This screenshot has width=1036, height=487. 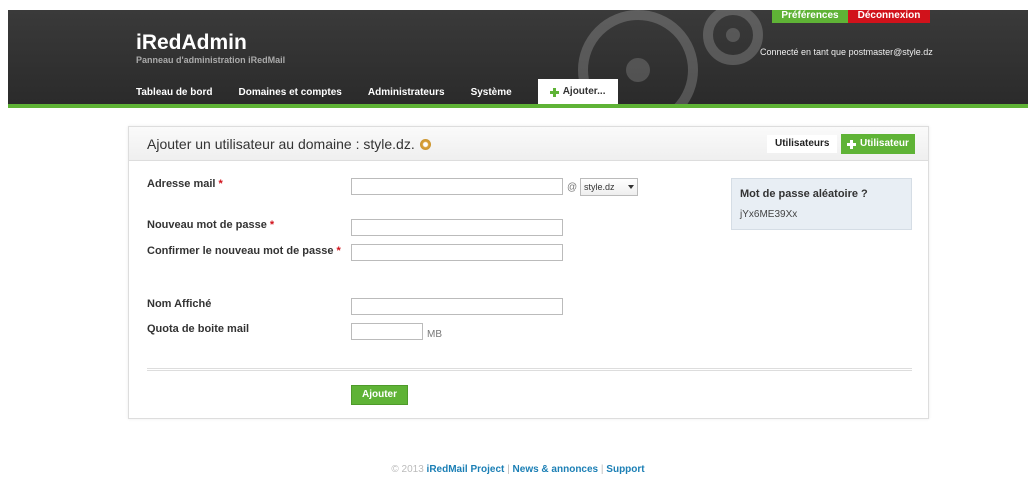 I want to click on quota-label: Quota de boite mail, so click(x=198, y=329).